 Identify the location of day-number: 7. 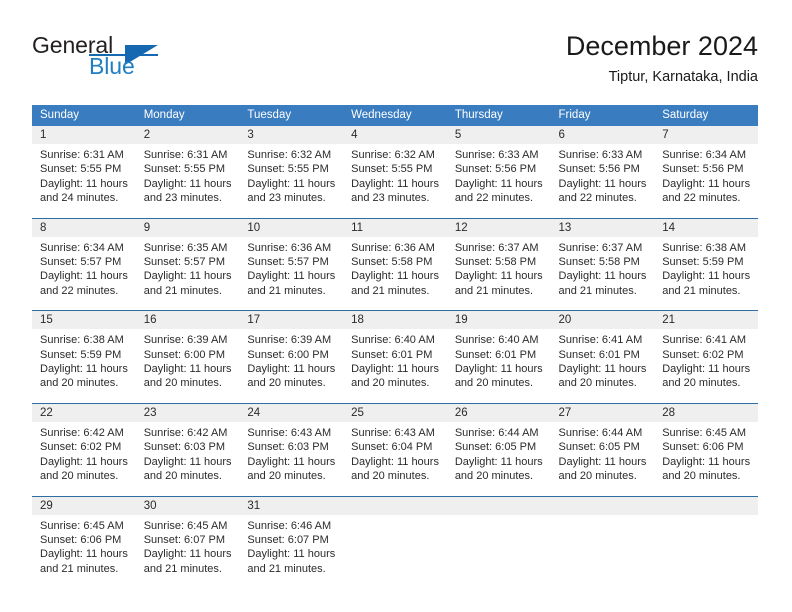
(706, 135).